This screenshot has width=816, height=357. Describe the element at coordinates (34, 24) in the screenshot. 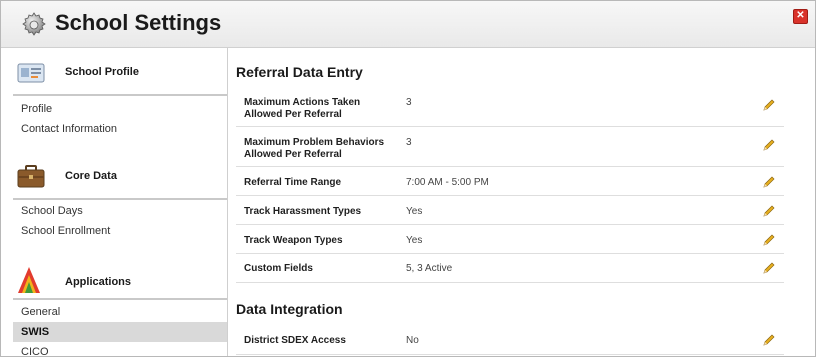

I see `gear-icon` at that location.